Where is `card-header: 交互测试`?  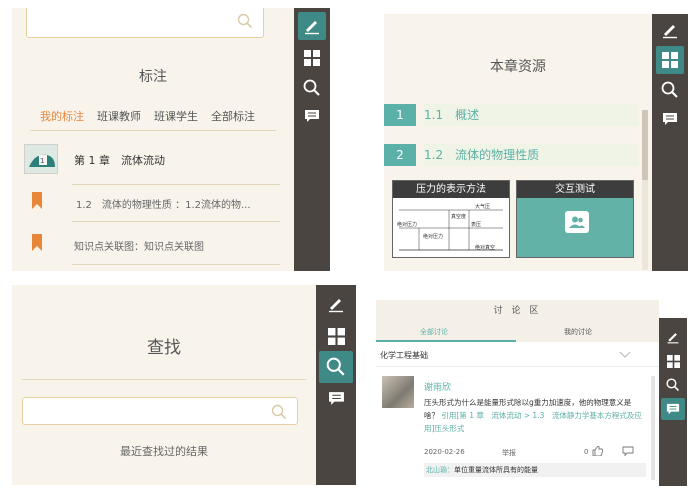
card-header: 交互测试 is located at coordinates (575, 189).